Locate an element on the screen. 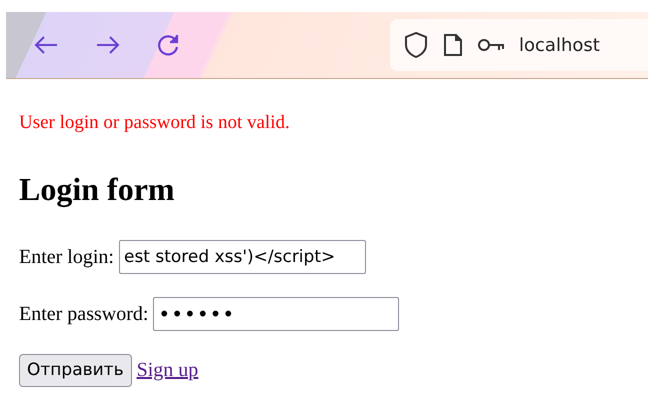 Image resolution: width=648 pixels, height=408 pixels. password-field: •••••• is located at coordinates (276, 313).